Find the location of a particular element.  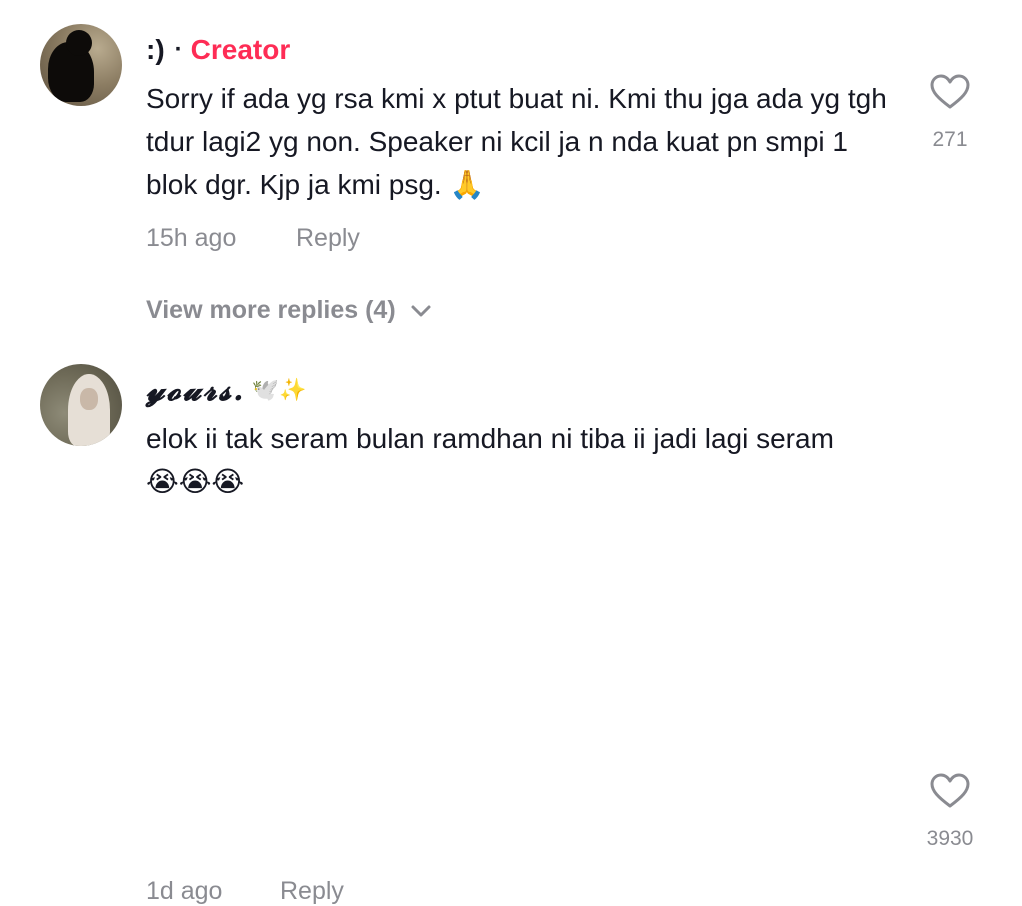

view-more-replies-button: View more replies (4) is located at coordinates (289, 310).